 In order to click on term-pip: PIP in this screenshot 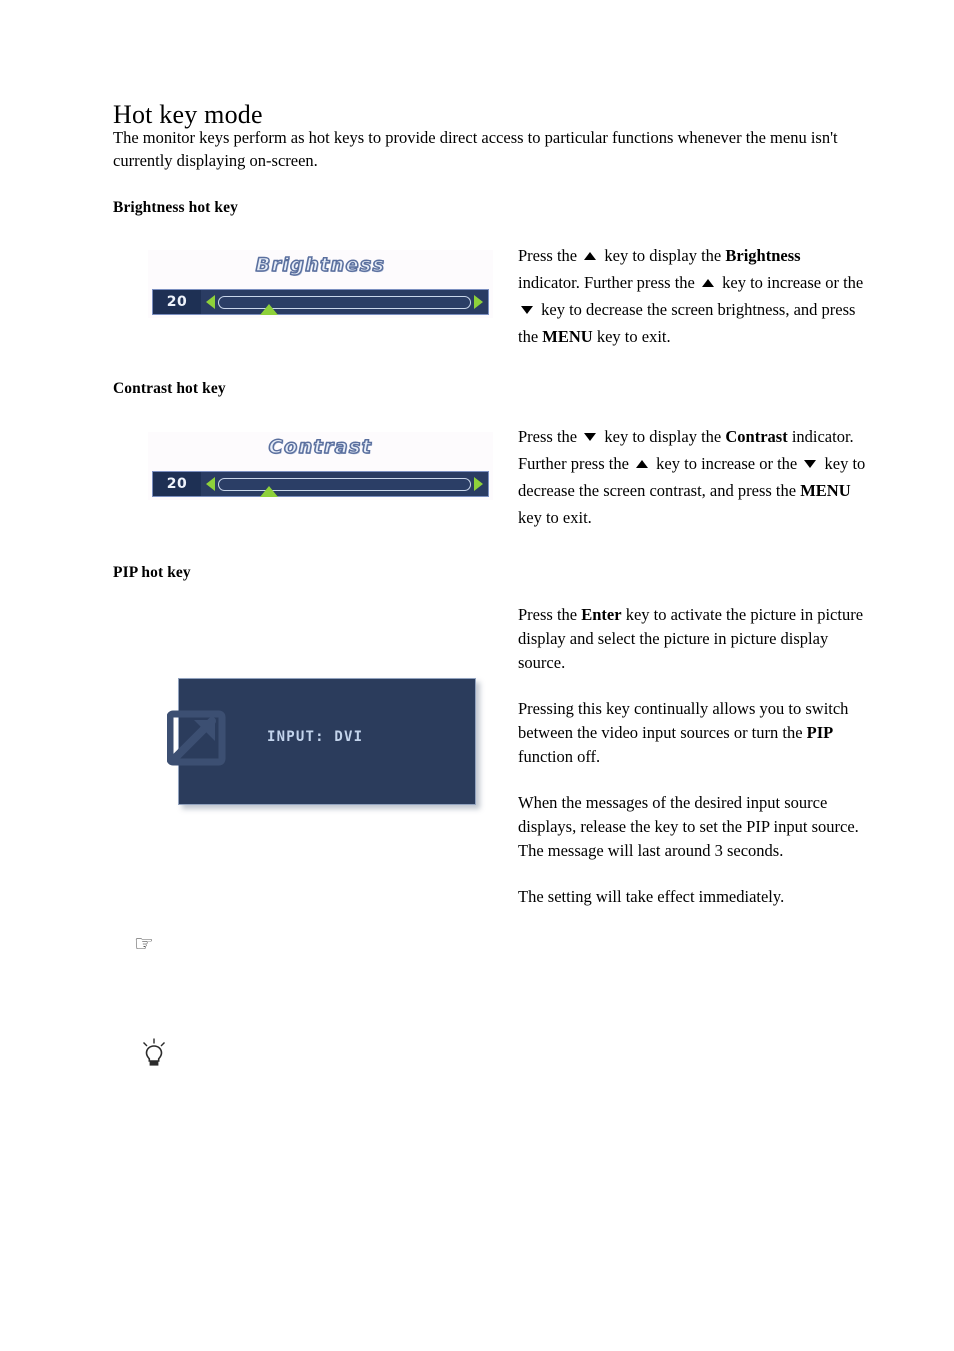, I will do `click(820, 732)`.